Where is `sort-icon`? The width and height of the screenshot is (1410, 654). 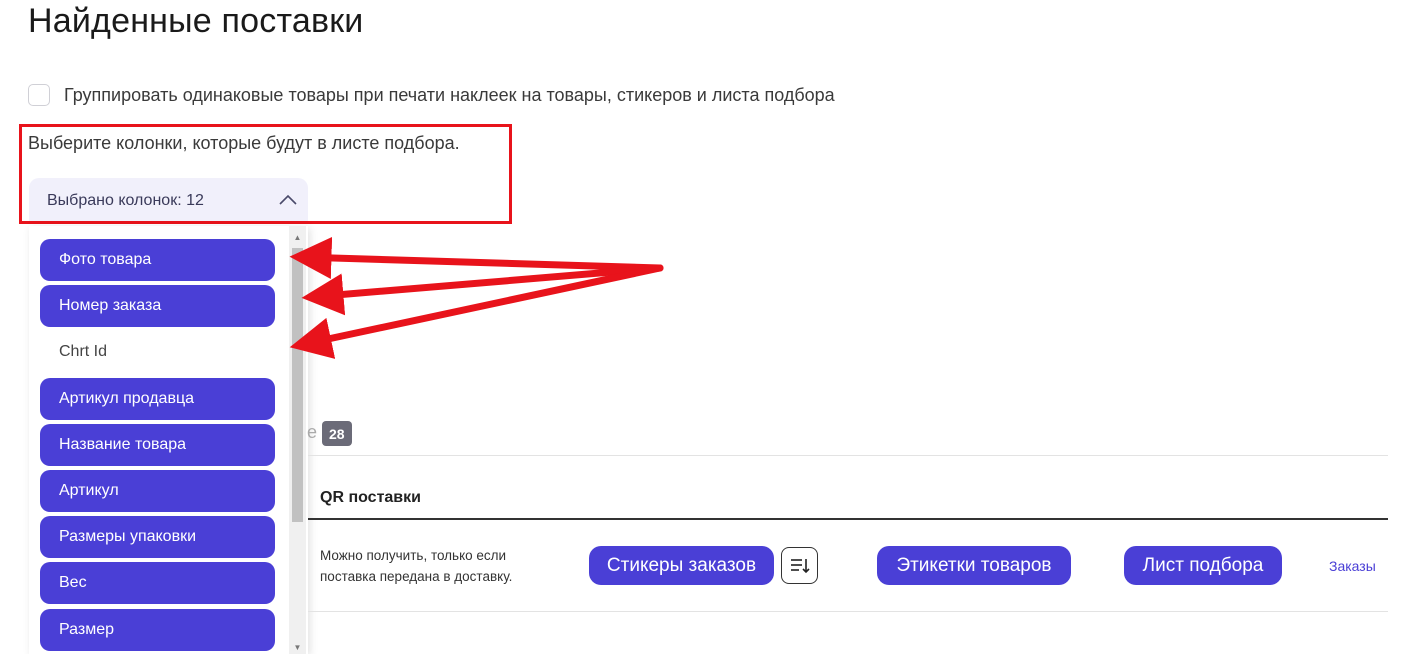 sort-icon is located at coordinates (800, 565).